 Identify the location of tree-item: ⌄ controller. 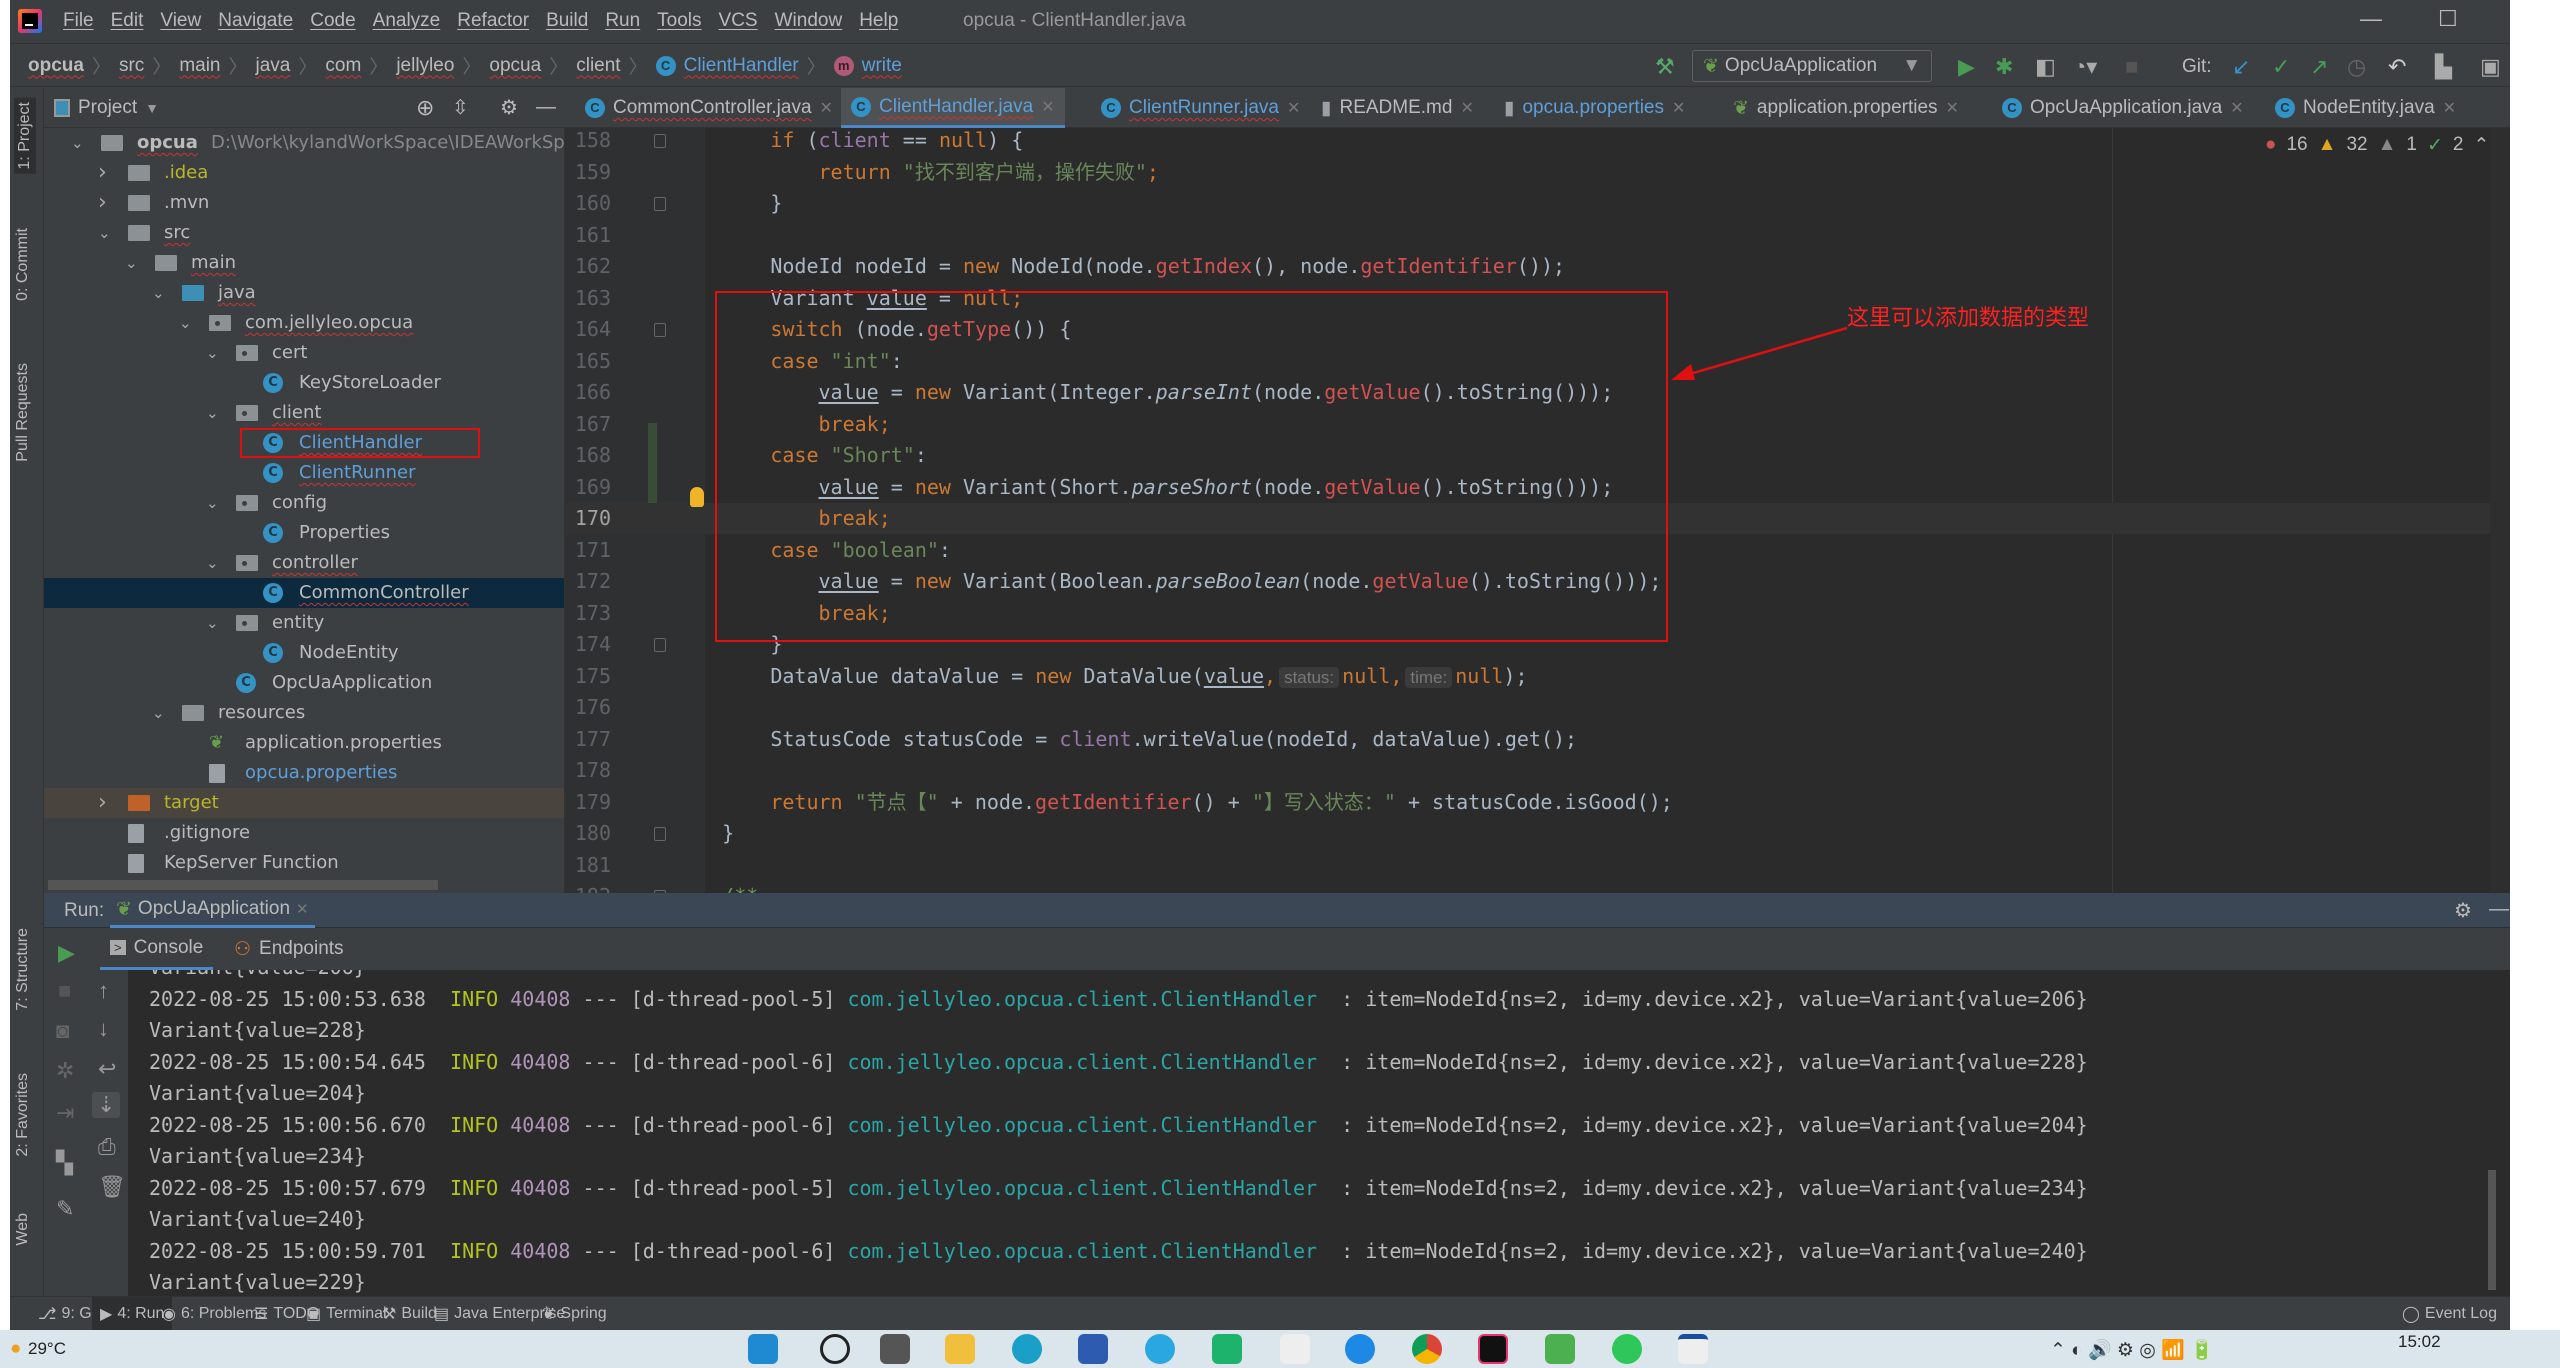
(304, 563).